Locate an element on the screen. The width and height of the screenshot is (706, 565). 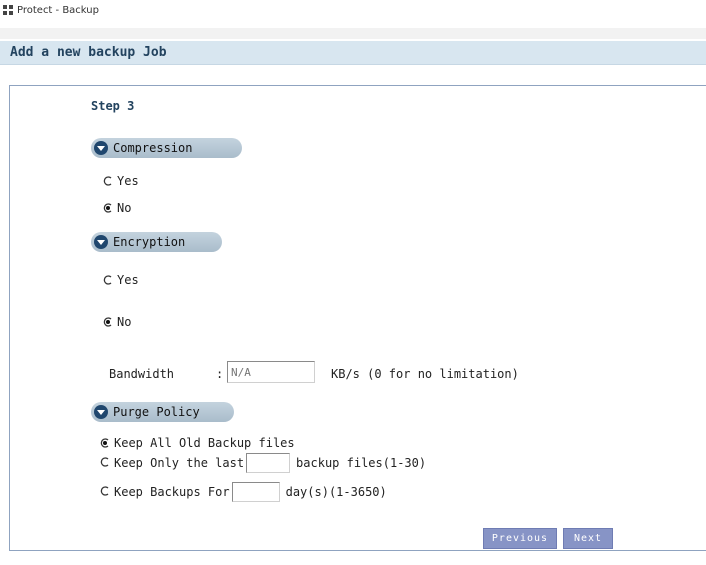
encryption-yes-option: Yes is located at coordinates (121, 280).